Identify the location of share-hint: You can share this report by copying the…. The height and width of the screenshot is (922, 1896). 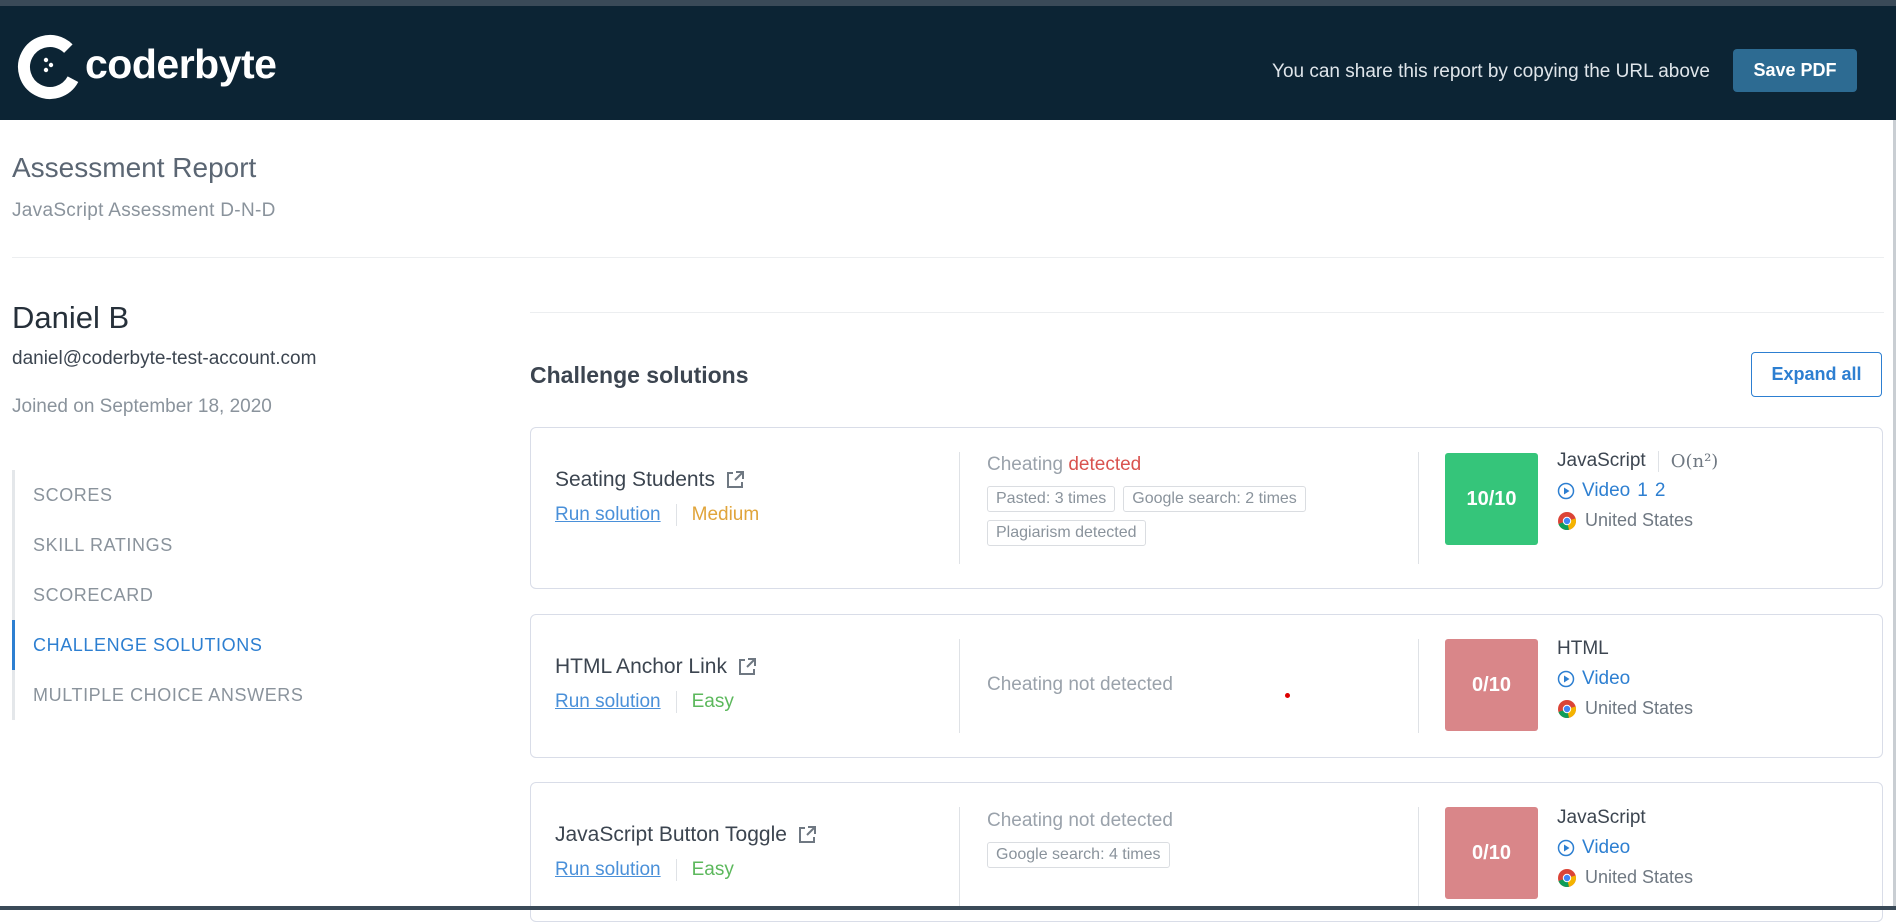
(1491, 71).